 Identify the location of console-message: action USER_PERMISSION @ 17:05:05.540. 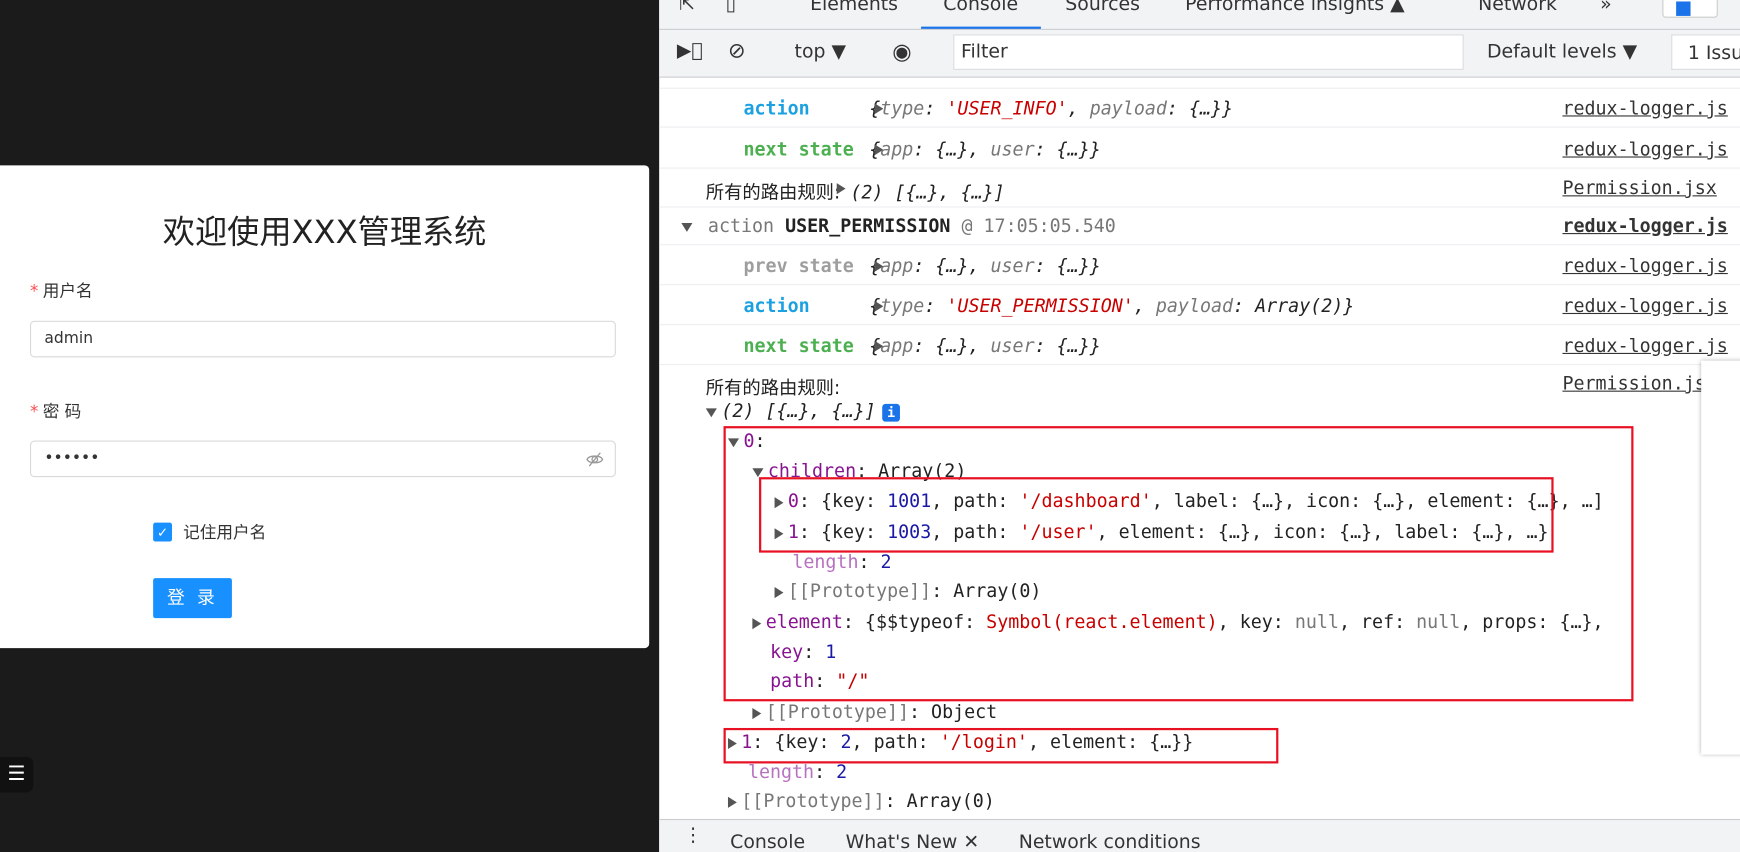
(898, 226).